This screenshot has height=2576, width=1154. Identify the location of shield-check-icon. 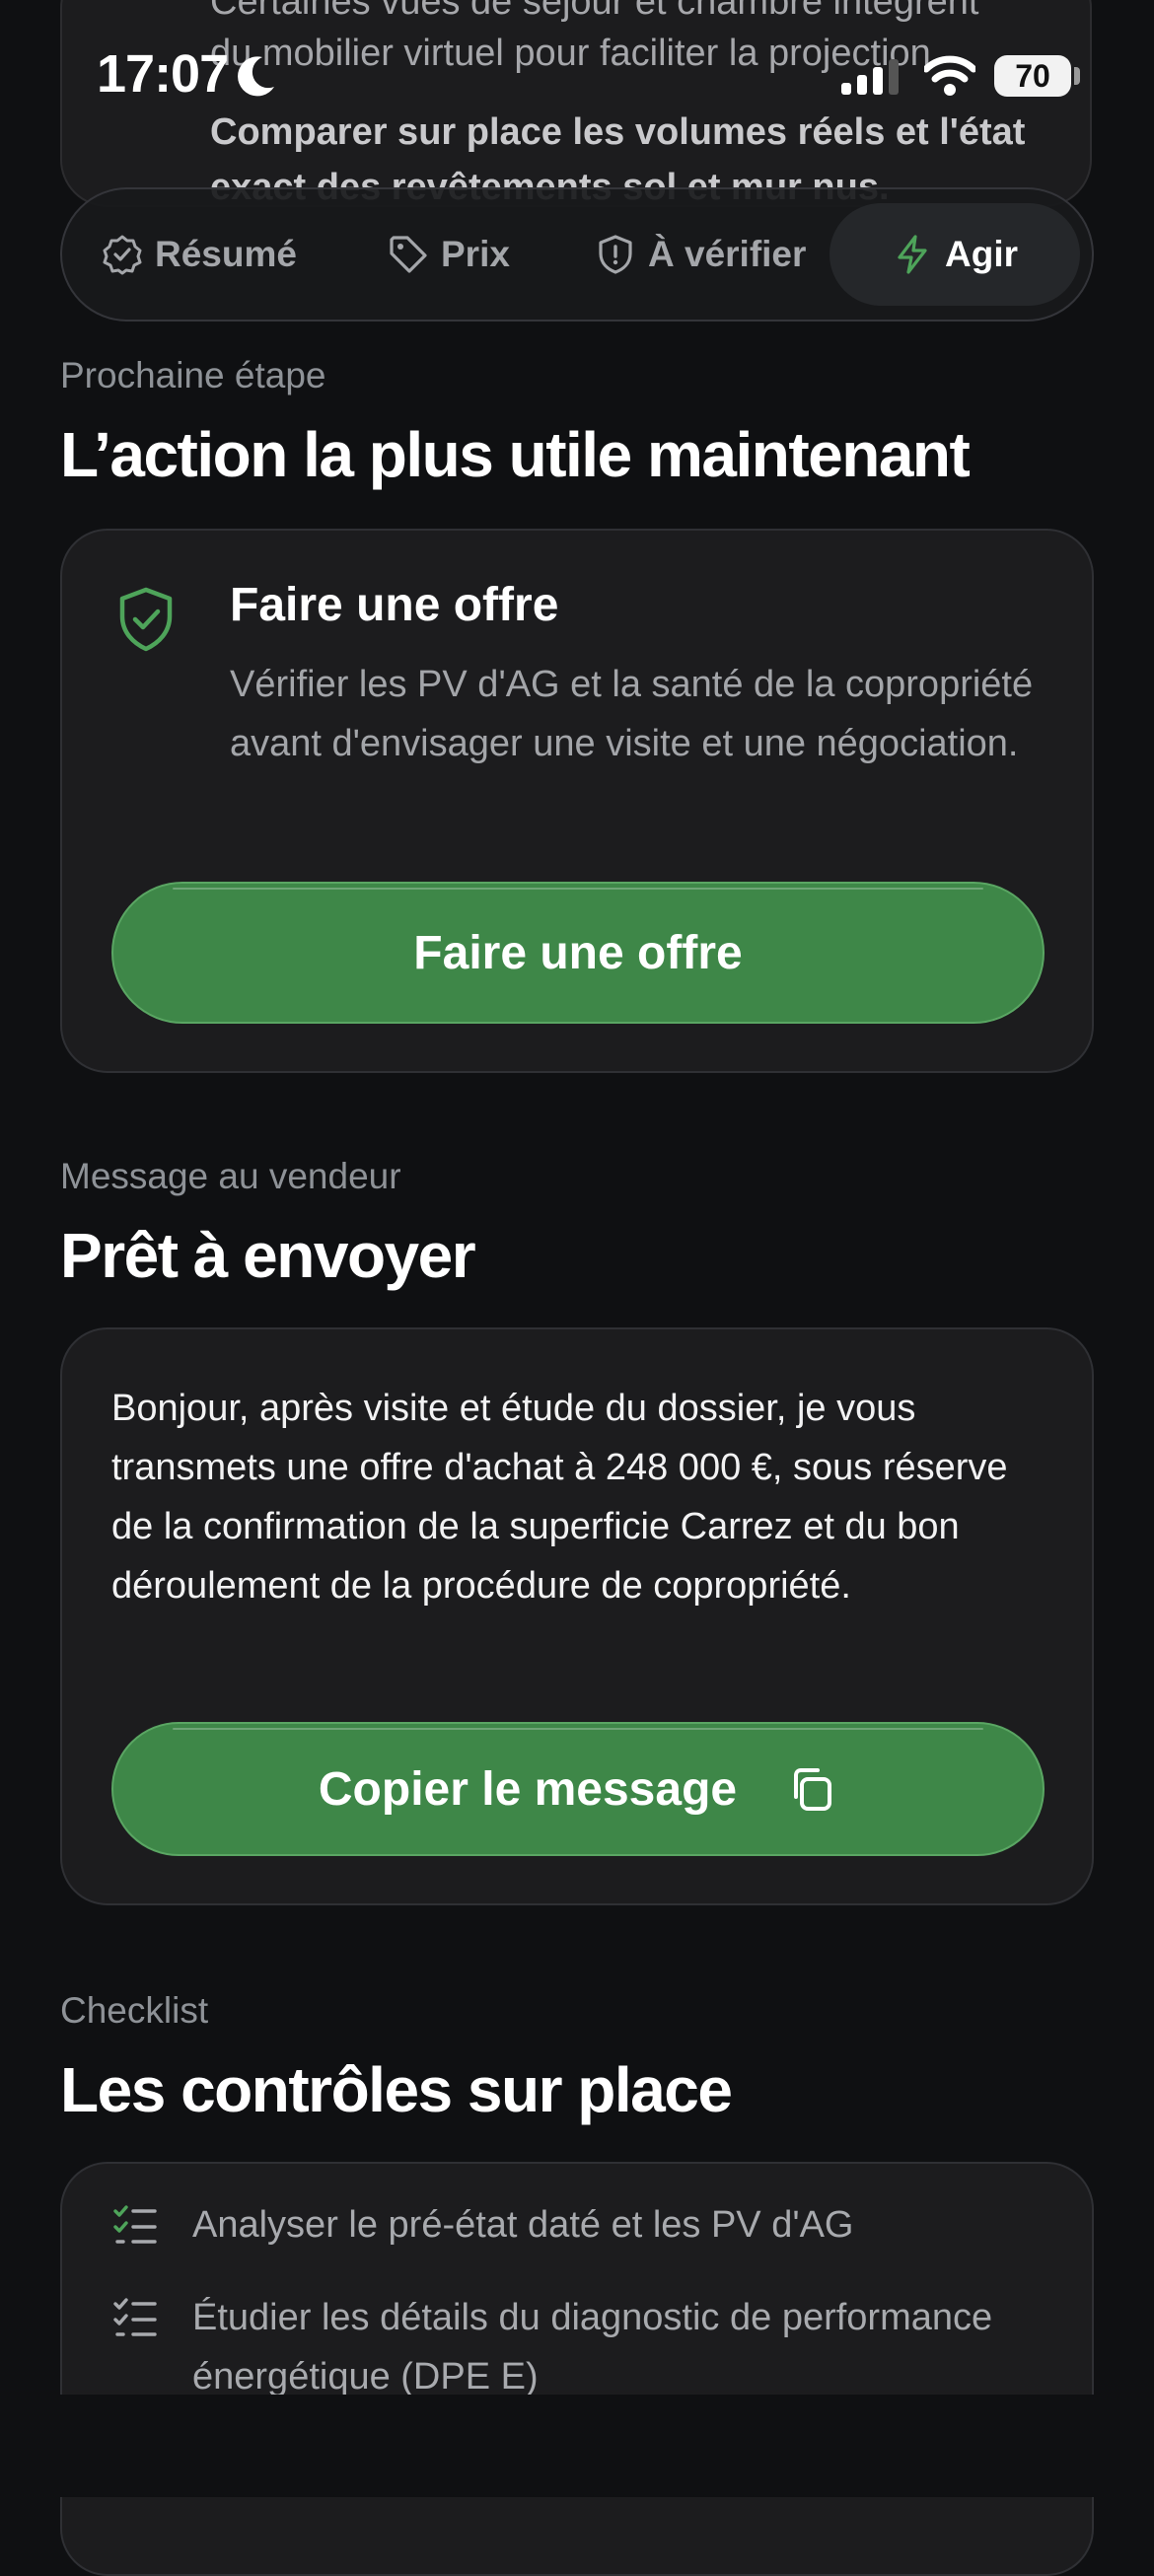
(146, 619).